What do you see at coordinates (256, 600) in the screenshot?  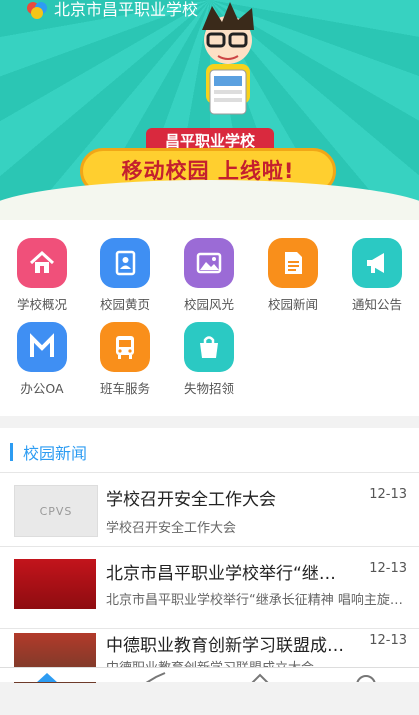 I see `news-summary: 北京市昌平职业学校举行“继承长征精神 唱响主旋律”合唱比赛` at bounding box center [256, 600].